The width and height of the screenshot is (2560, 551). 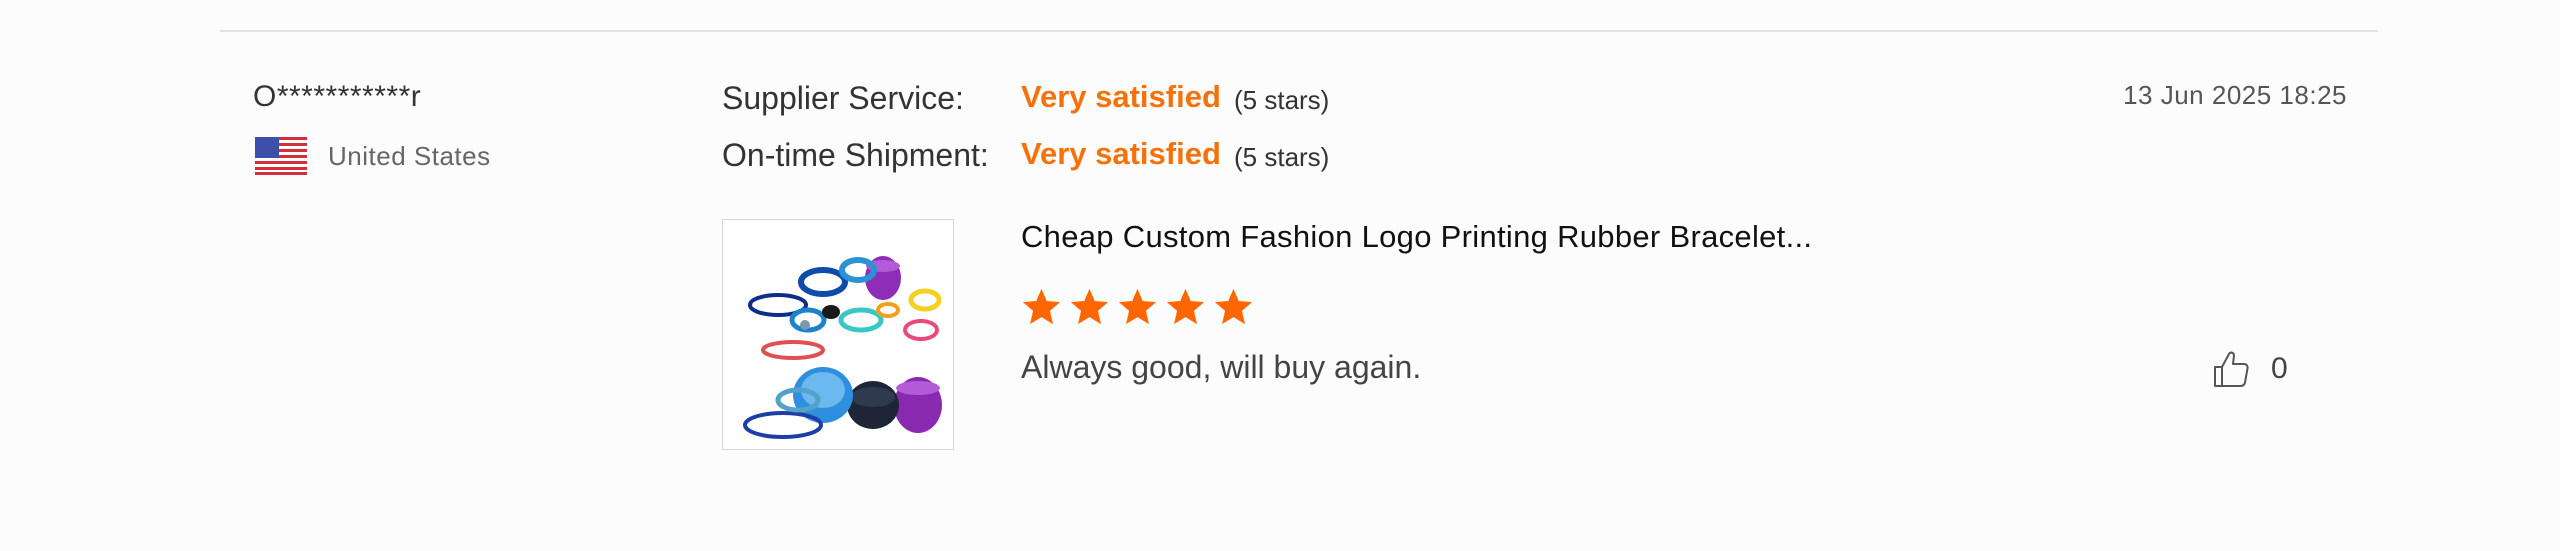 I want to click on us-flag-icon, so click(x=281, y=156).